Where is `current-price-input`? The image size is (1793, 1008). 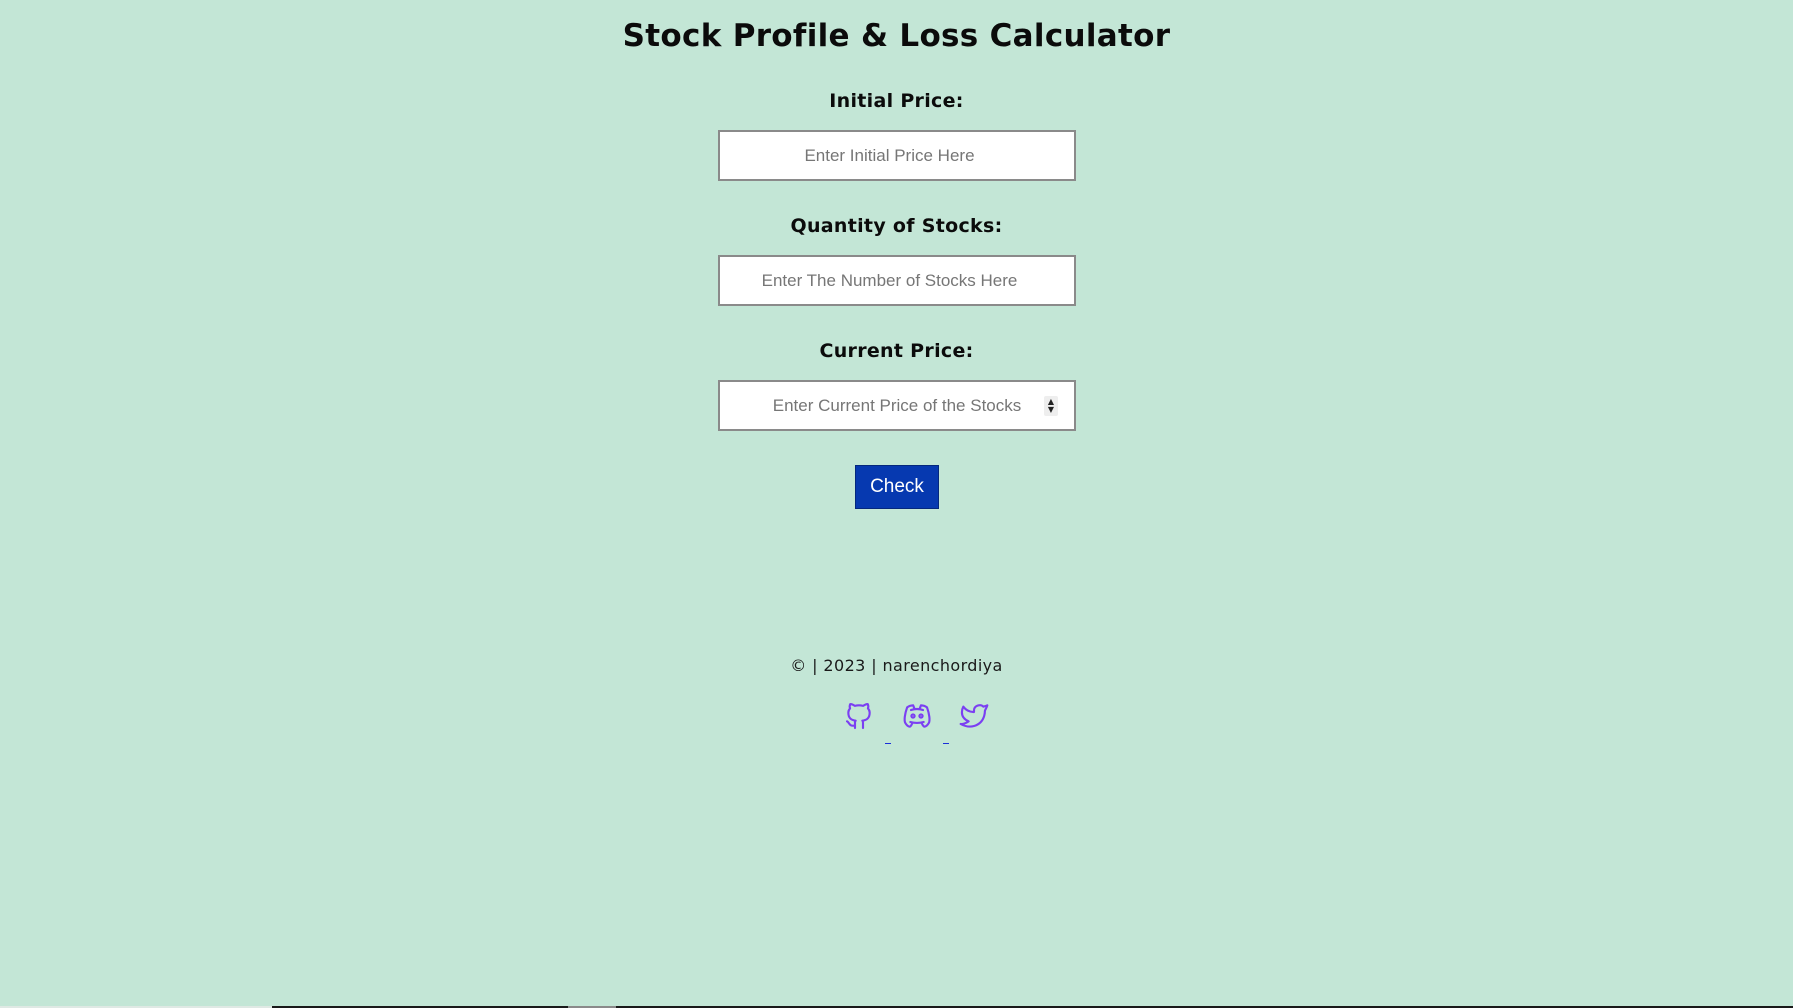 current-price-input is located at coordinates (897, 405).